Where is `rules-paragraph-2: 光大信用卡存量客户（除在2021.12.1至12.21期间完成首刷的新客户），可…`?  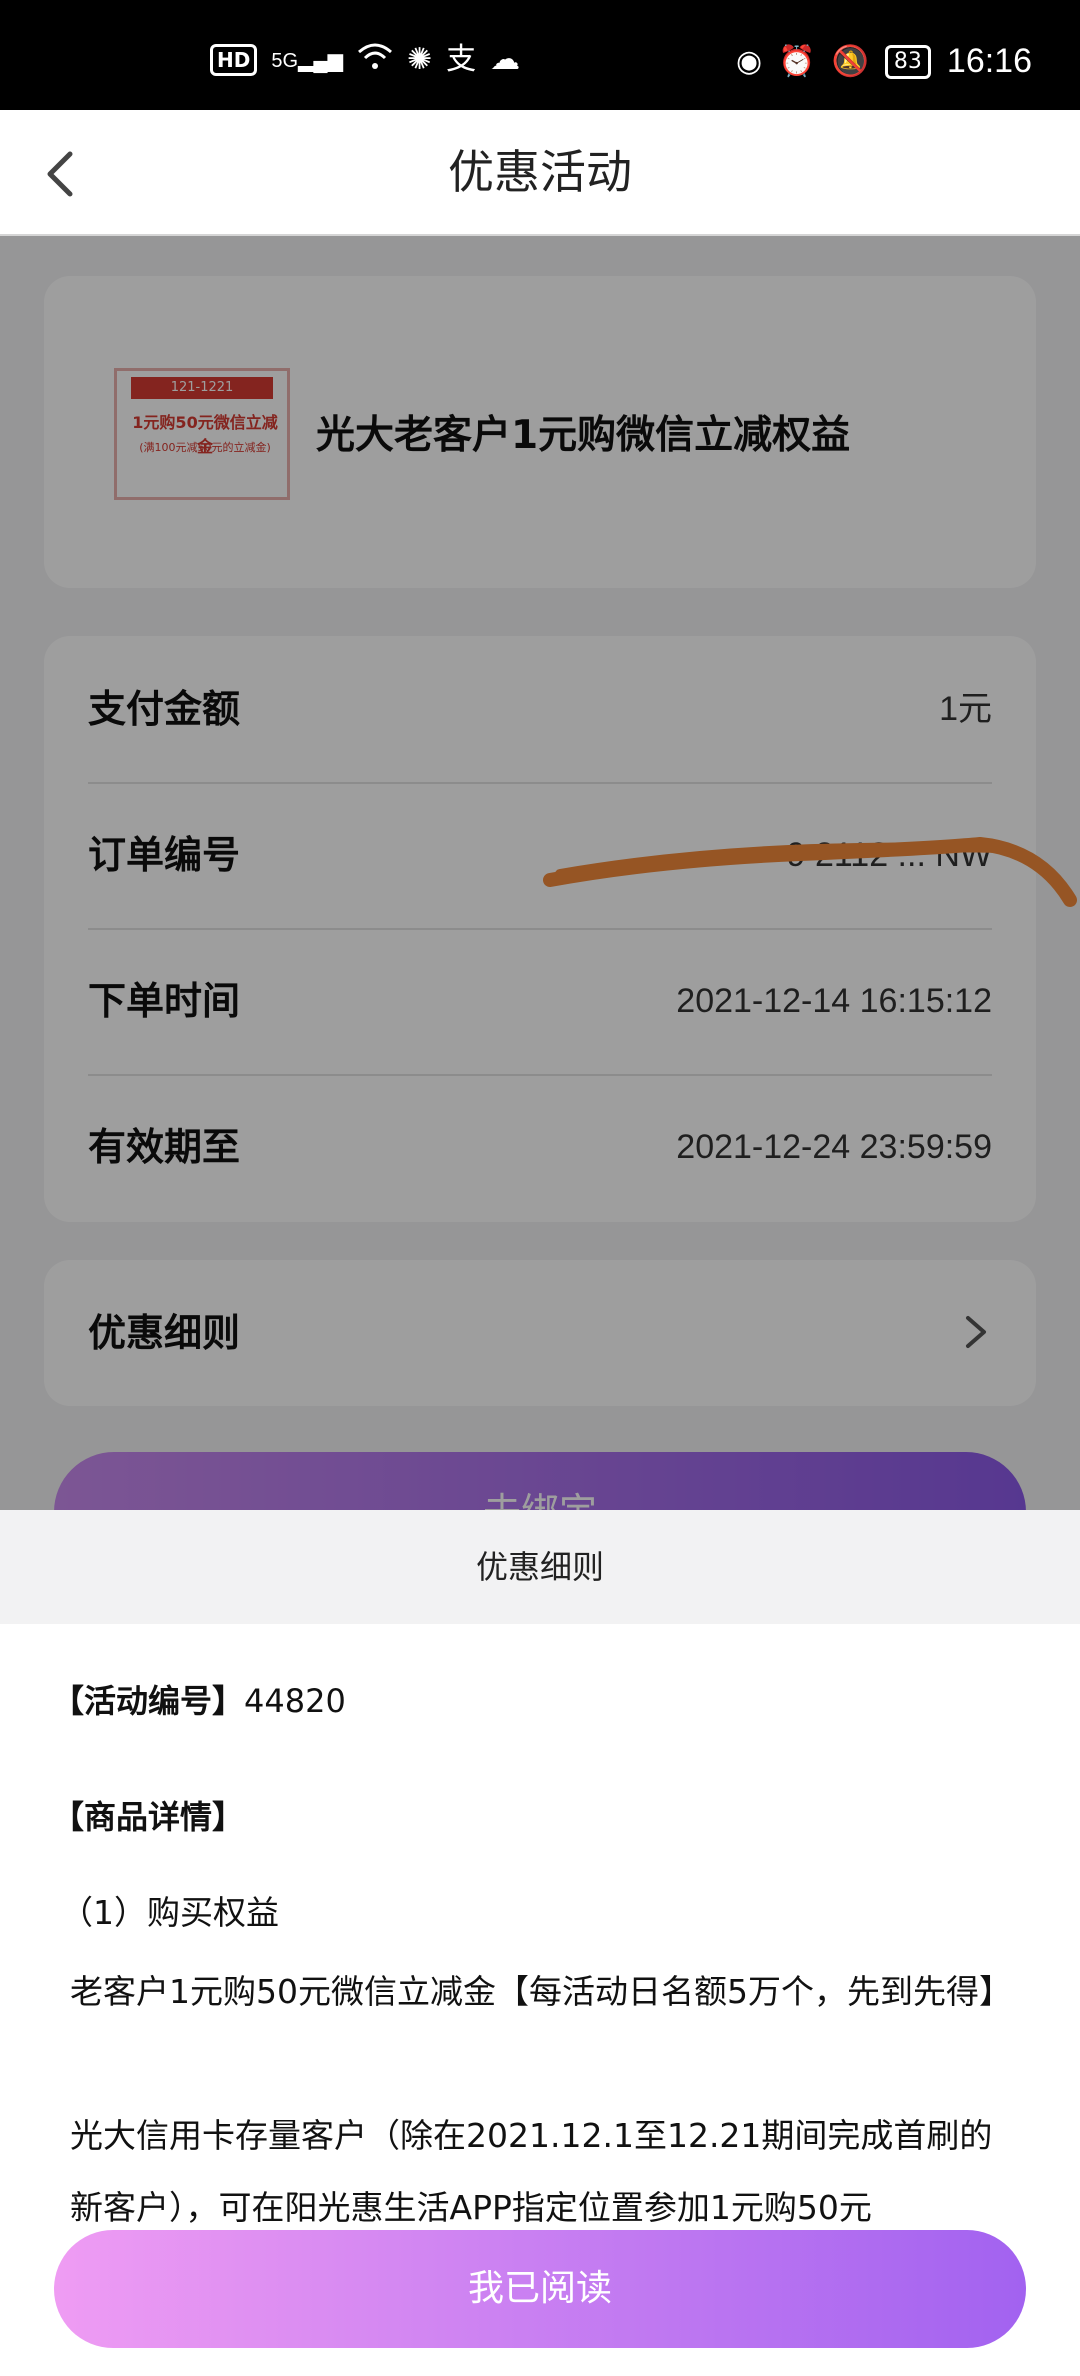
rules-paragraph-2: 光大信用卡存量客户（除在2021.12.1至12.21期间完成首刷的新客户），可… is located at coordinates (531, 2171).